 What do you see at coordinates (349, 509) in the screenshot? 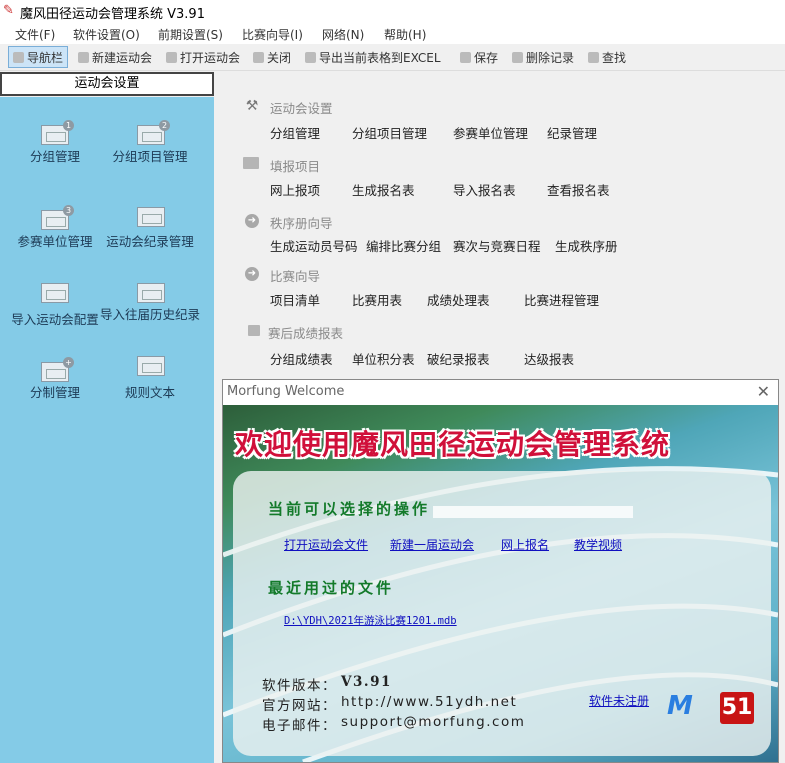
I see `ops-heading: 当前可以选择的操作` at bounding box center [349, 509].